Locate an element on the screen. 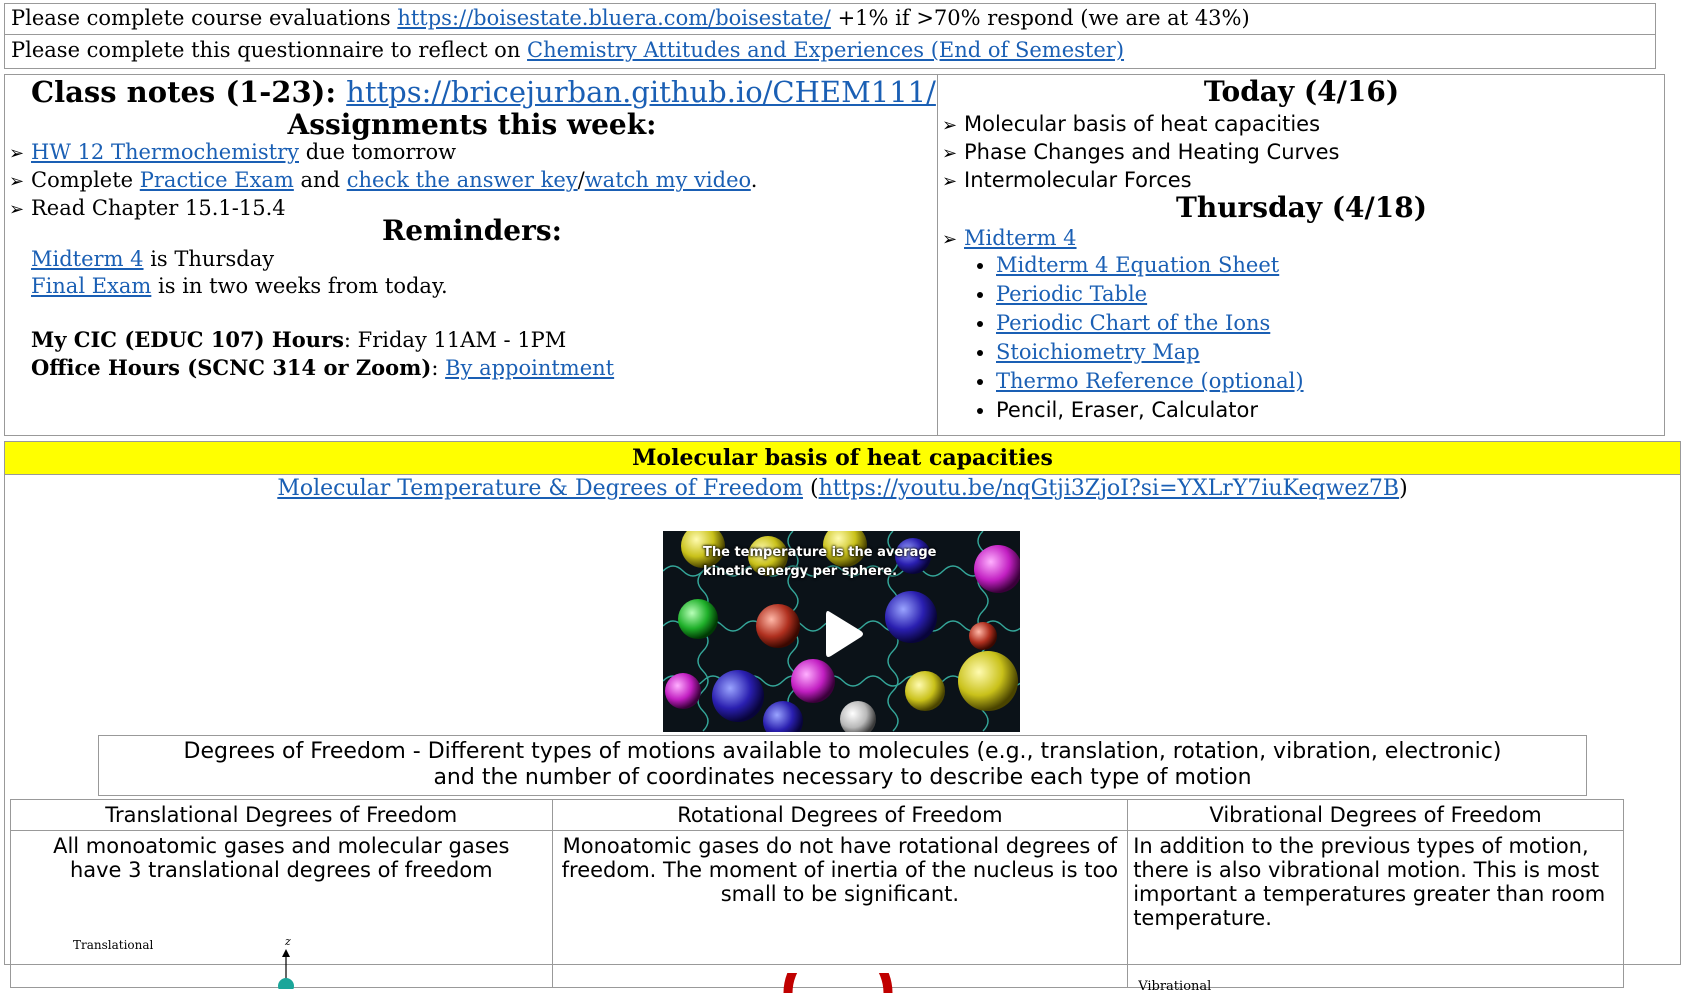 The image size is (1684, 994). list-item: ➢ Molecular basis of heat capacities is located at coordinates (1140, 125).